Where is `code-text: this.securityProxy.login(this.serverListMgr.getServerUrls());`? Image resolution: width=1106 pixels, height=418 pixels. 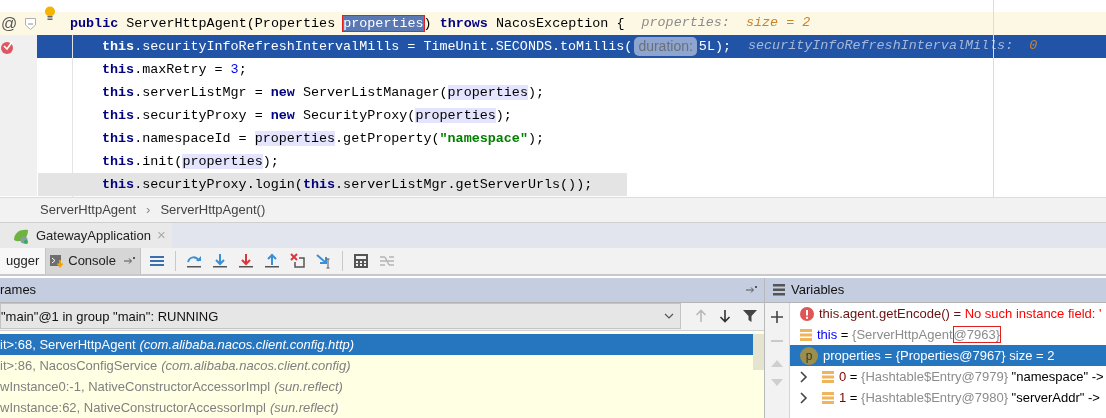
code-text: this.securityProxy.login(this.serverListMgr.getServerUrls()); is located at coordinates (347, 185).